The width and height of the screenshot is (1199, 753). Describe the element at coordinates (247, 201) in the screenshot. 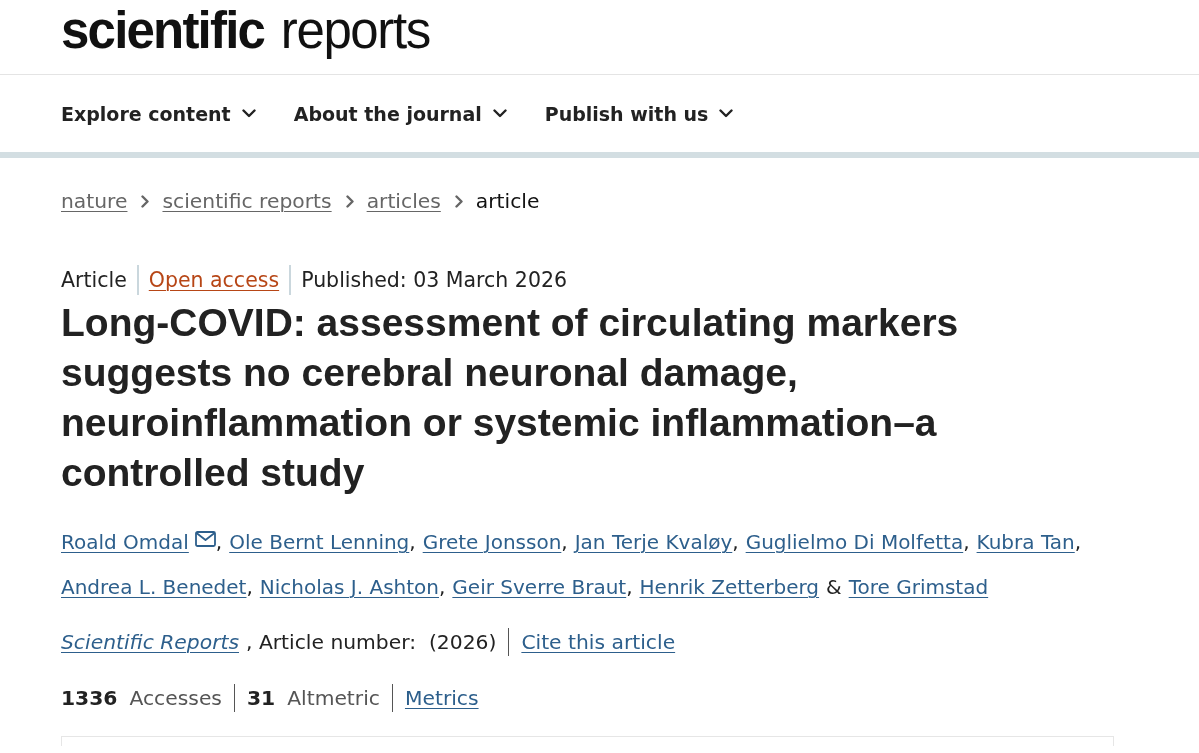

I see `breadcrumb-link: scientific reports` at that location.